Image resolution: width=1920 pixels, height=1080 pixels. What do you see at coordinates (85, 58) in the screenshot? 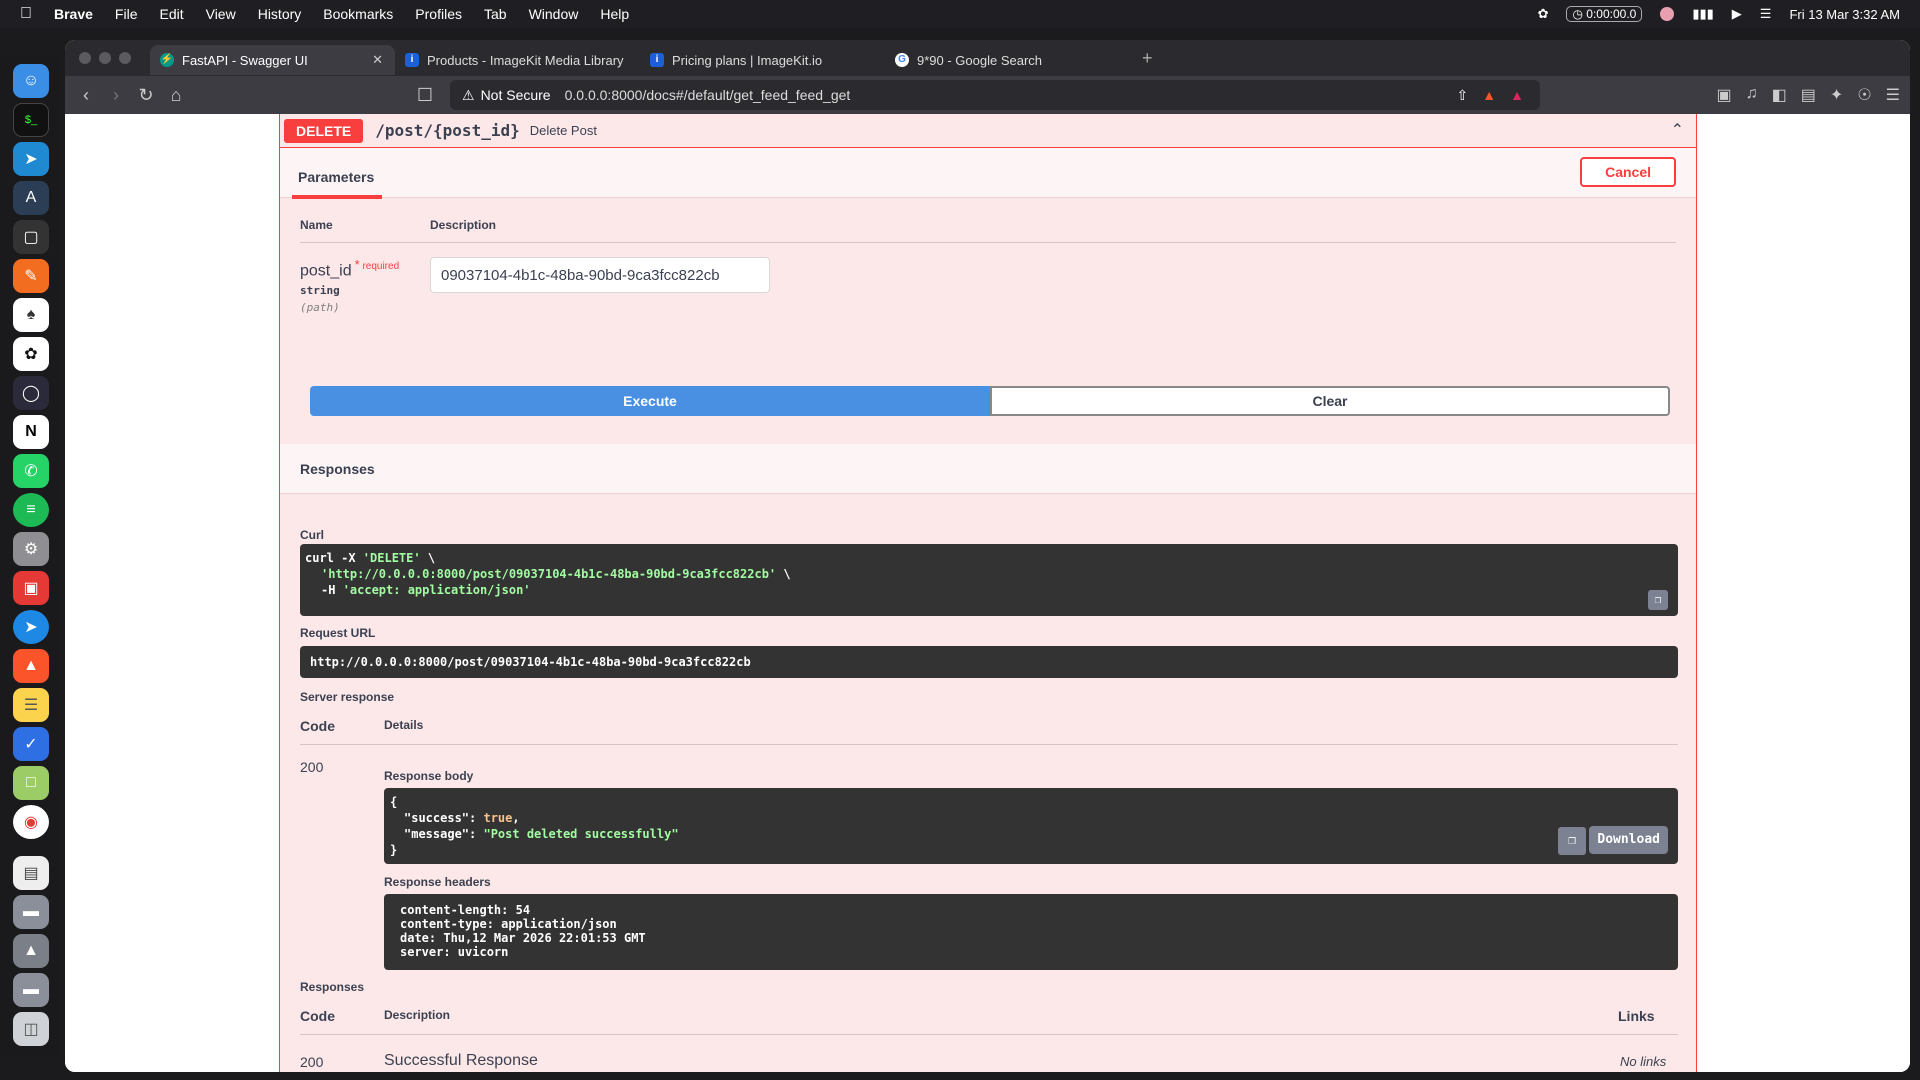
I see `close-window-button` at bounding box center [85, 58].